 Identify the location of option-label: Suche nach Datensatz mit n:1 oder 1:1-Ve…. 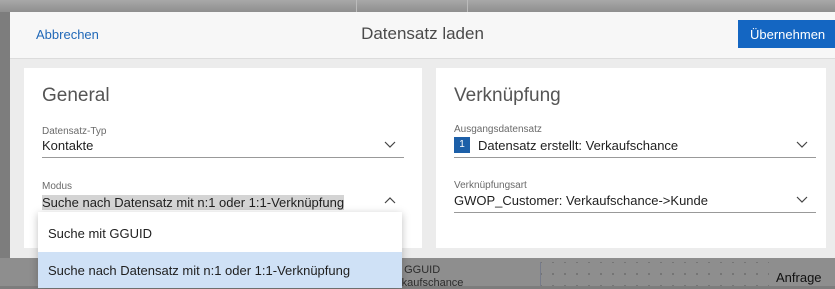
(199, 270).